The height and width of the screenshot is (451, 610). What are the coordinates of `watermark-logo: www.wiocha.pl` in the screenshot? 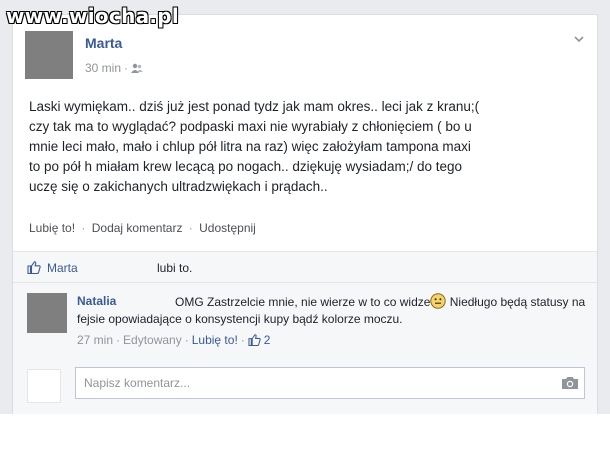 It's located at (93, 16).